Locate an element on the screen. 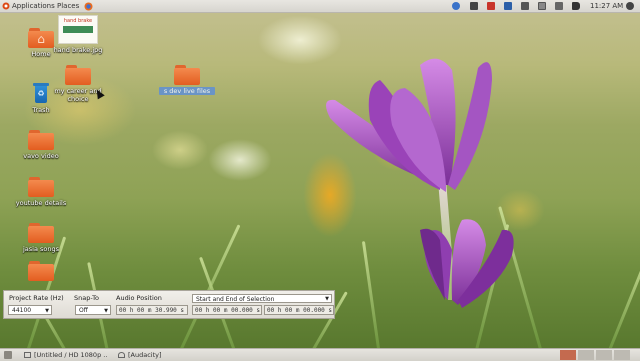 The image size is (640, 361). desktop-icon-youtube-details: youtube details is located at coordinates (41, 192).